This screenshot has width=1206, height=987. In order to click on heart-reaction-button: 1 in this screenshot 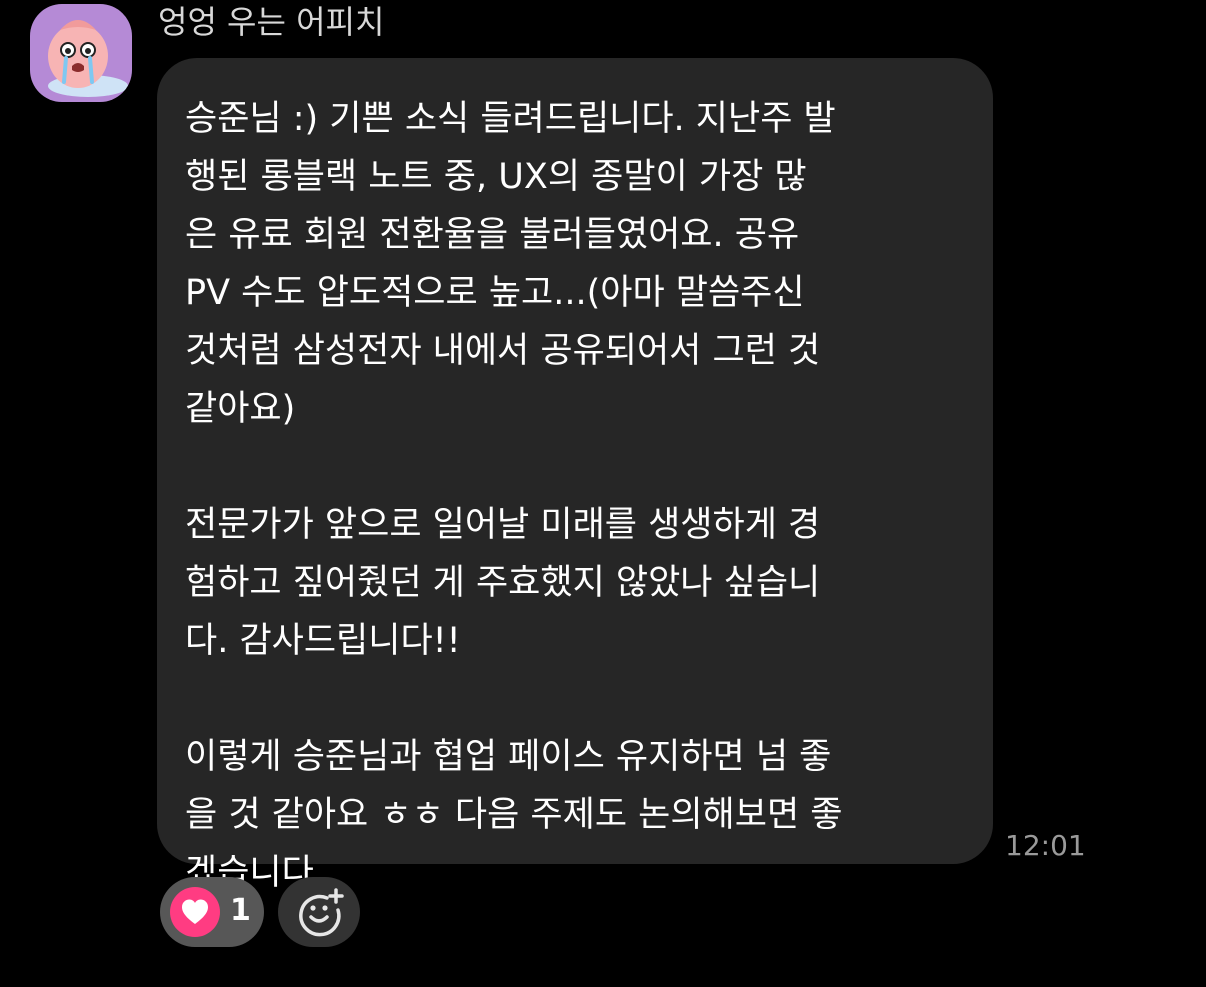, I will do `click(212, 912)`.